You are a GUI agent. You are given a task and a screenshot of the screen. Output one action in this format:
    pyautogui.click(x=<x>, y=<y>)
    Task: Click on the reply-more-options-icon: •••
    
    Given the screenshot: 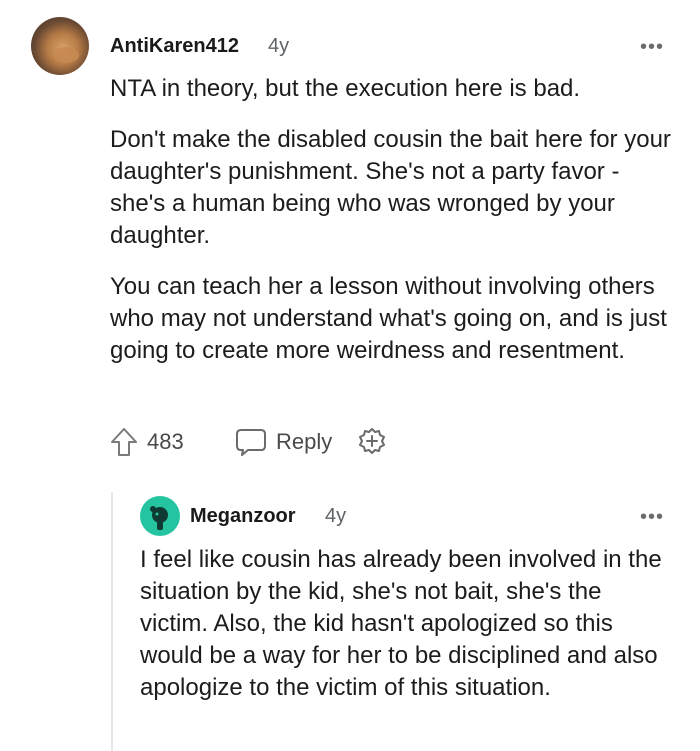 What is the action you would take?
    pyautogui.click(x=652, y=517)
    